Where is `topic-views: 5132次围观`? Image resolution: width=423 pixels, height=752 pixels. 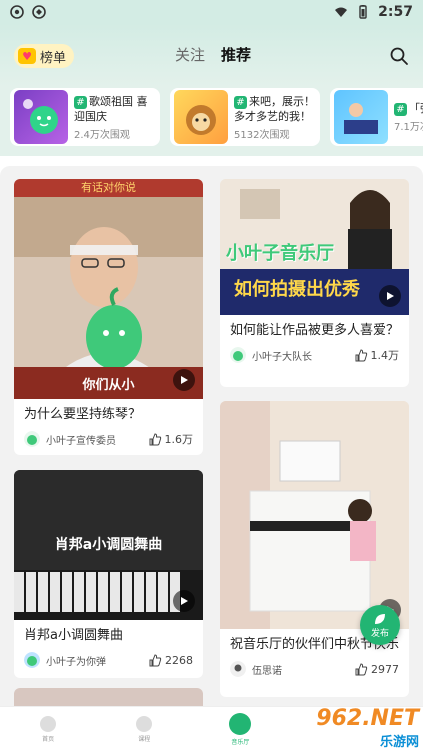
topic-views: 5132次围观 is located at coordinates (262, 135).